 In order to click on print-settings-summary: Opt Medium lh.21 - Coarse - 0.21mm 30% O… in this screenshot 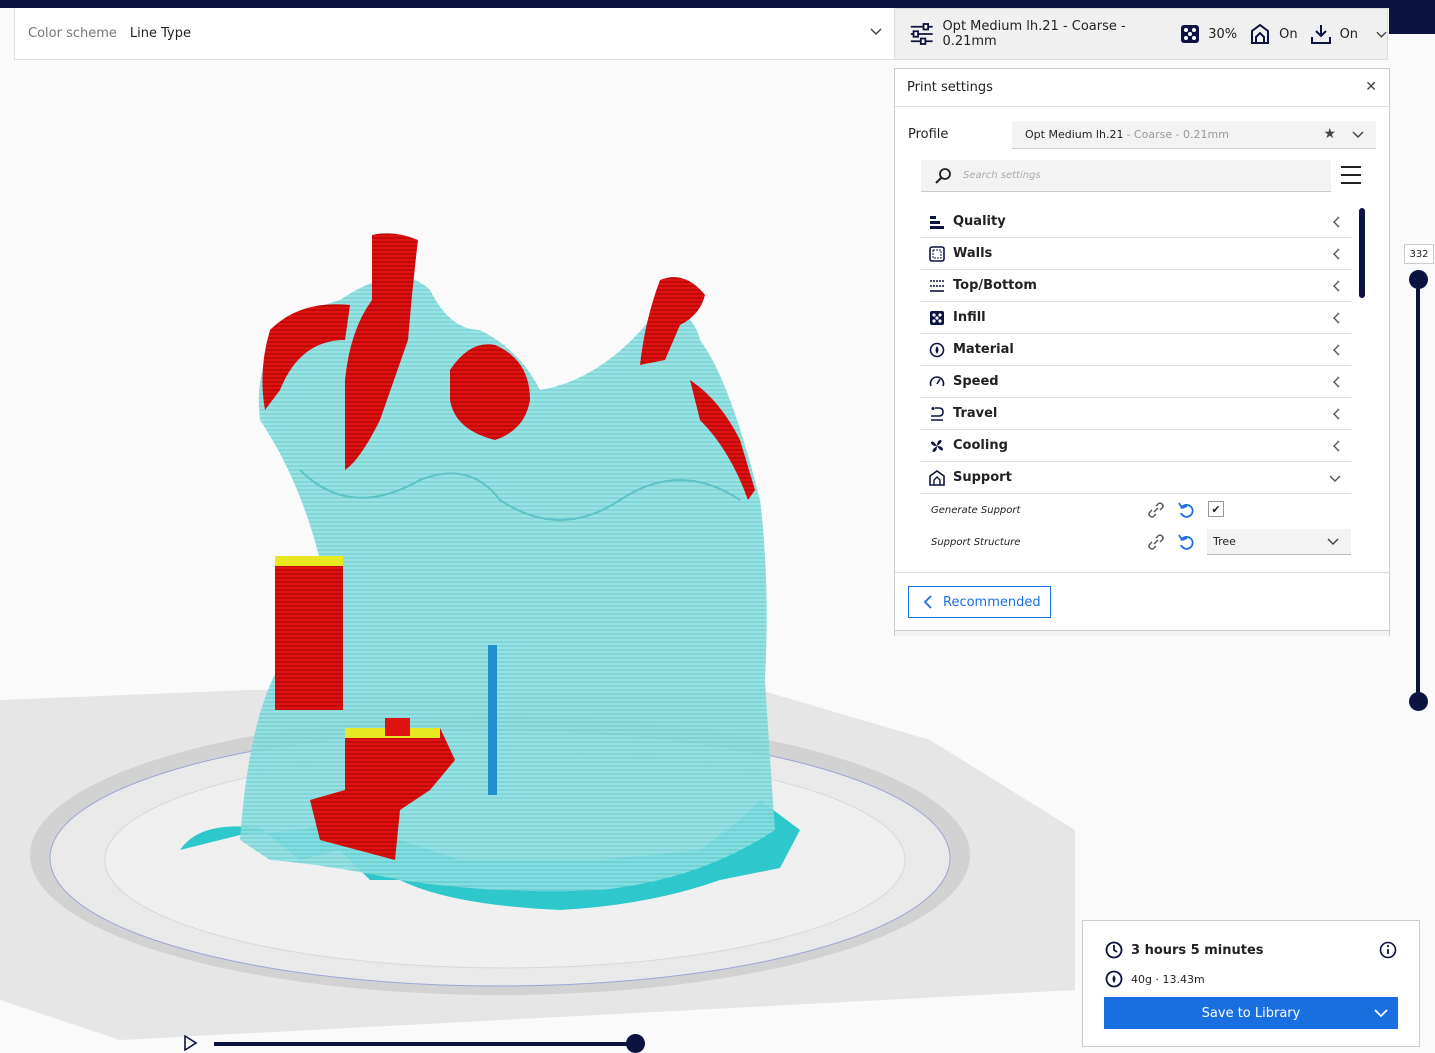, I will do `click(1141, 34)`.